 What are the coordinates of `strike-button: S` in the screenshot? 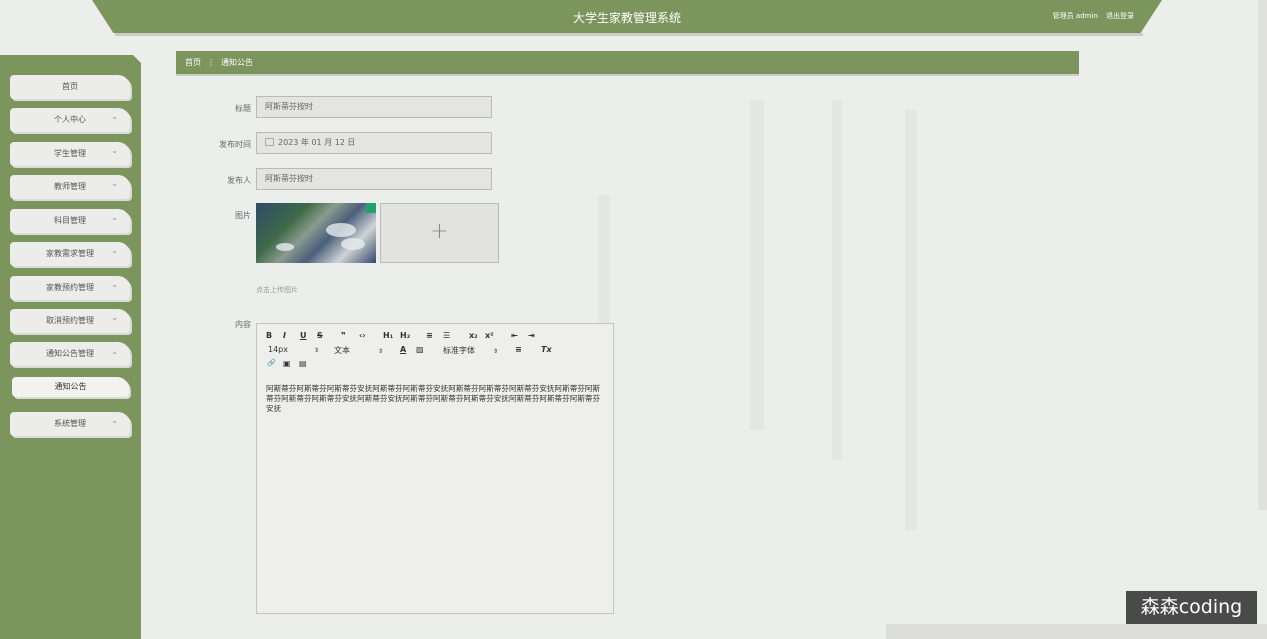 It's located at (320, 335).